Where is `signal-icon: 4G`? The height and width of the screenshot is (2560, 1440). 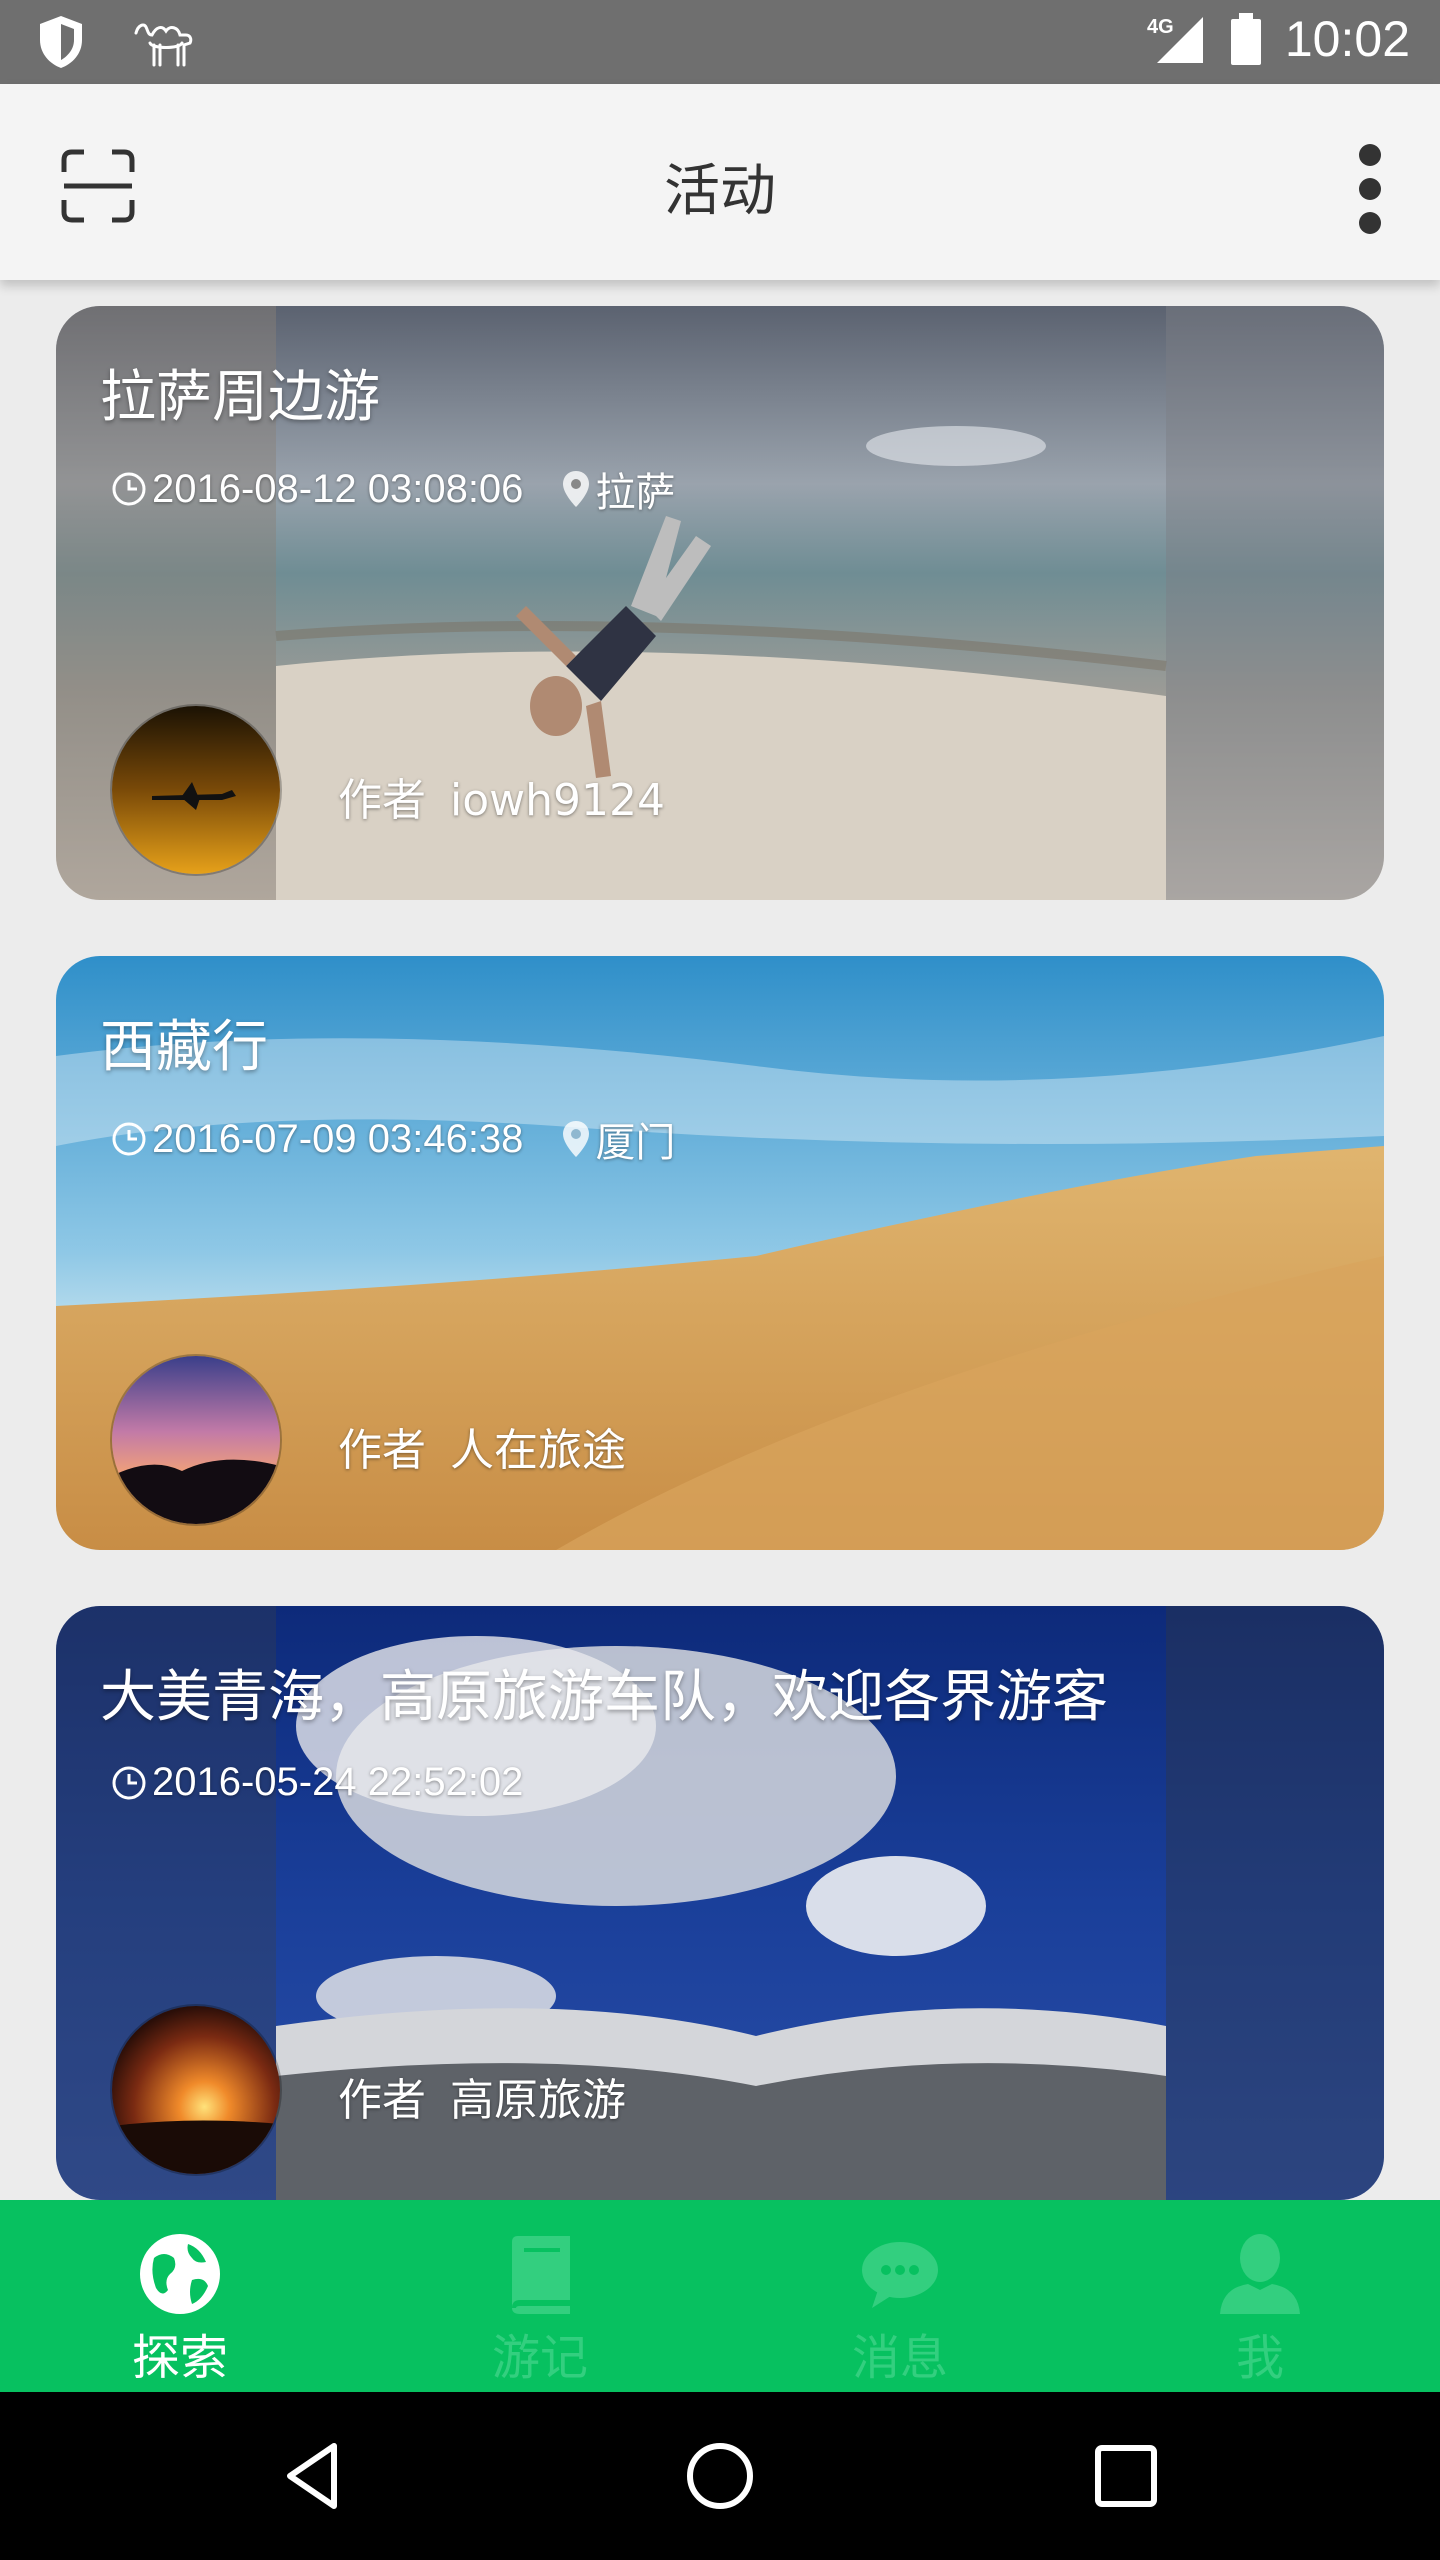 signal-icon: 4G is located at coordinates (1175, 39).